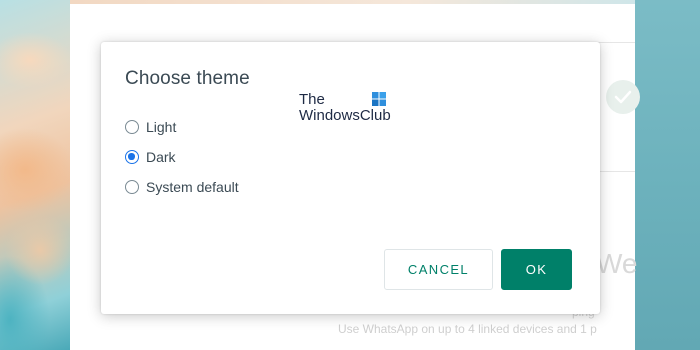  Describe the element at coordinates (438, 269) in the screenshot. I see `cancel-button: CANCEL` at that location.